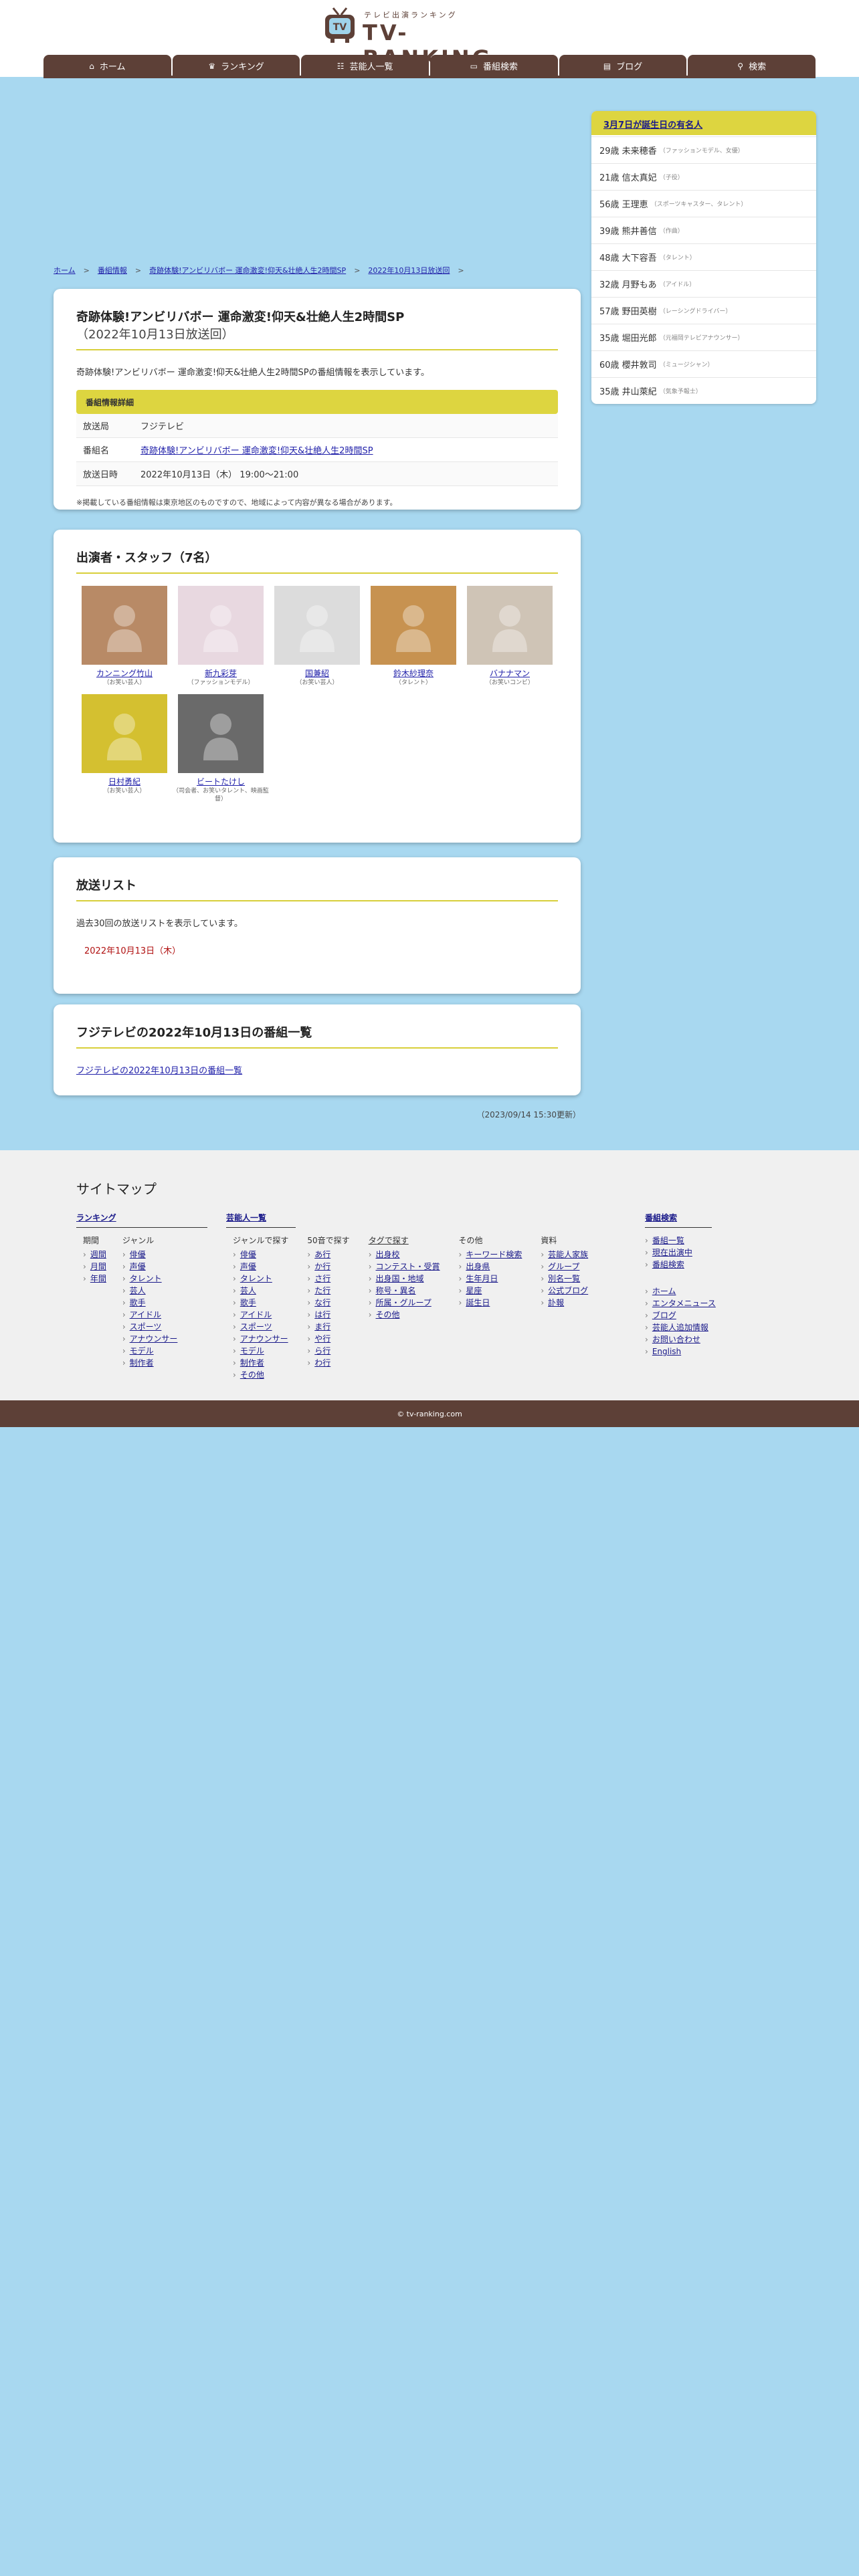  What do you see at coordinates (138, 1290) in the screenshot?
I see `ranking-genre-item-link: 芸人` at bounding box center [138, 1290].